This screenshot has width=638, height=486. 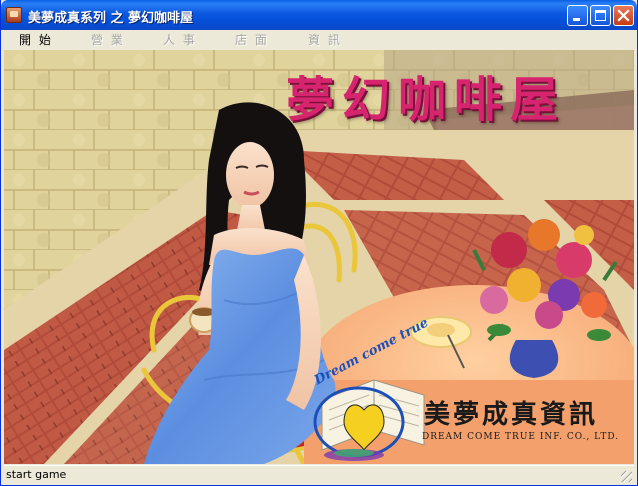 I want to click on close-icon, so click(x=623, y=15).